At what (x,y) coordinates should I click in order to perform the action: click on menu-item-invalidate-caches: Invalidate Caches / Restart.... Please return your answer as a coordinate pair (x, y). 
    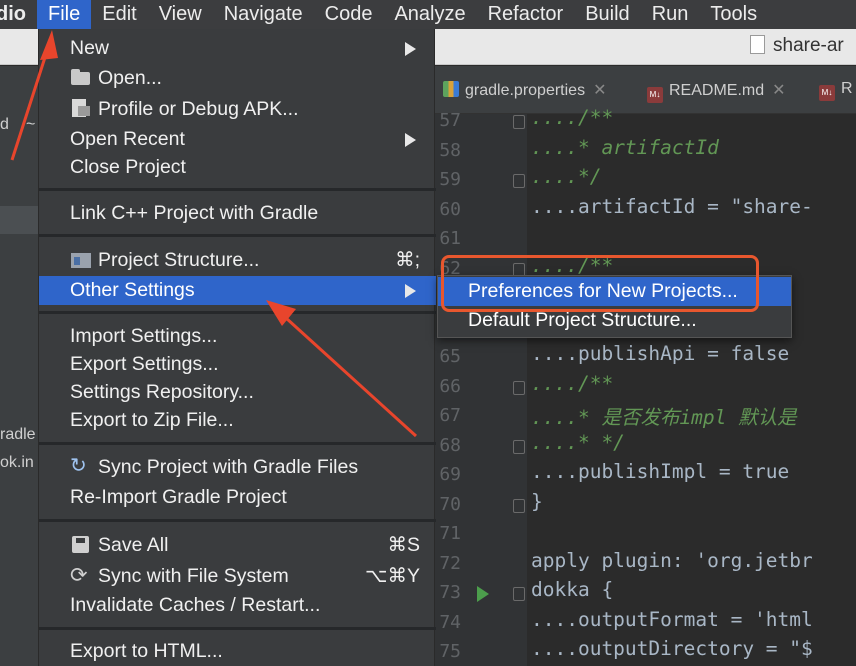
    Looking at the image, I should click on (237, 605).